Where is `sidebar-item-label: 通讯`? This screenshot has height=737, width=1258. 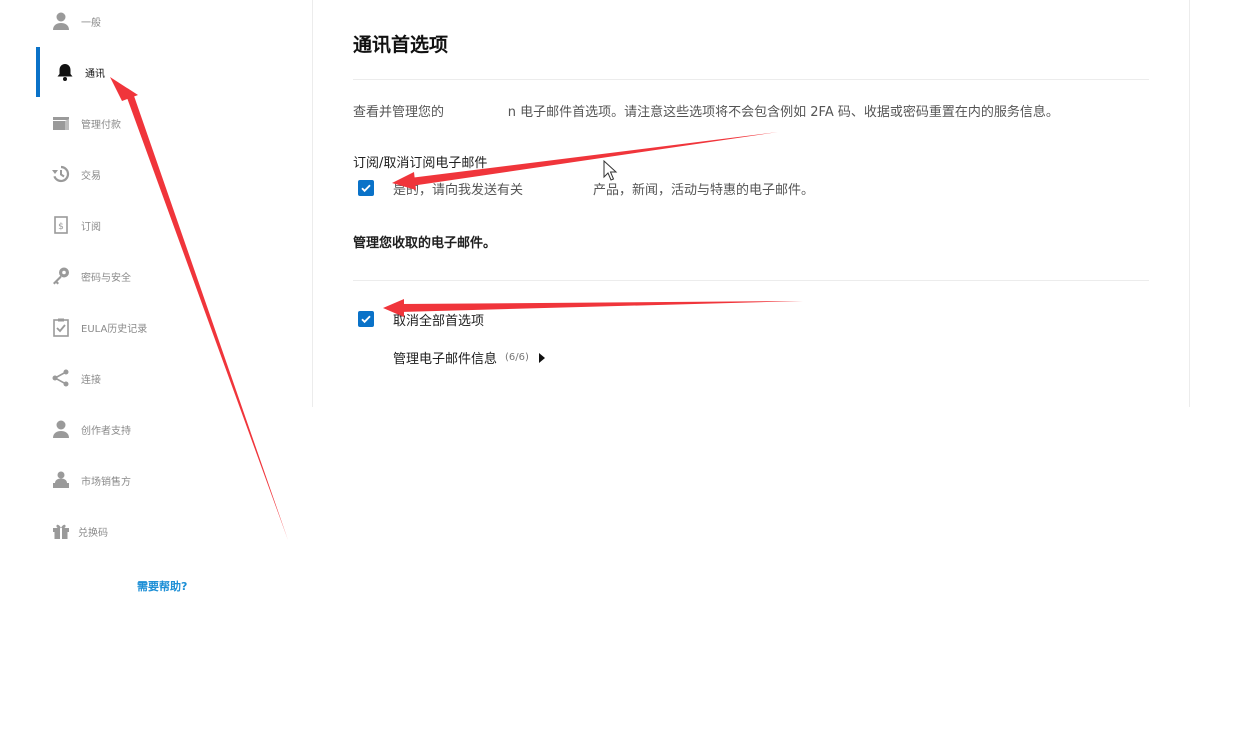
sidebar-item-label: 通讯 is located at coordinates (95, 74).